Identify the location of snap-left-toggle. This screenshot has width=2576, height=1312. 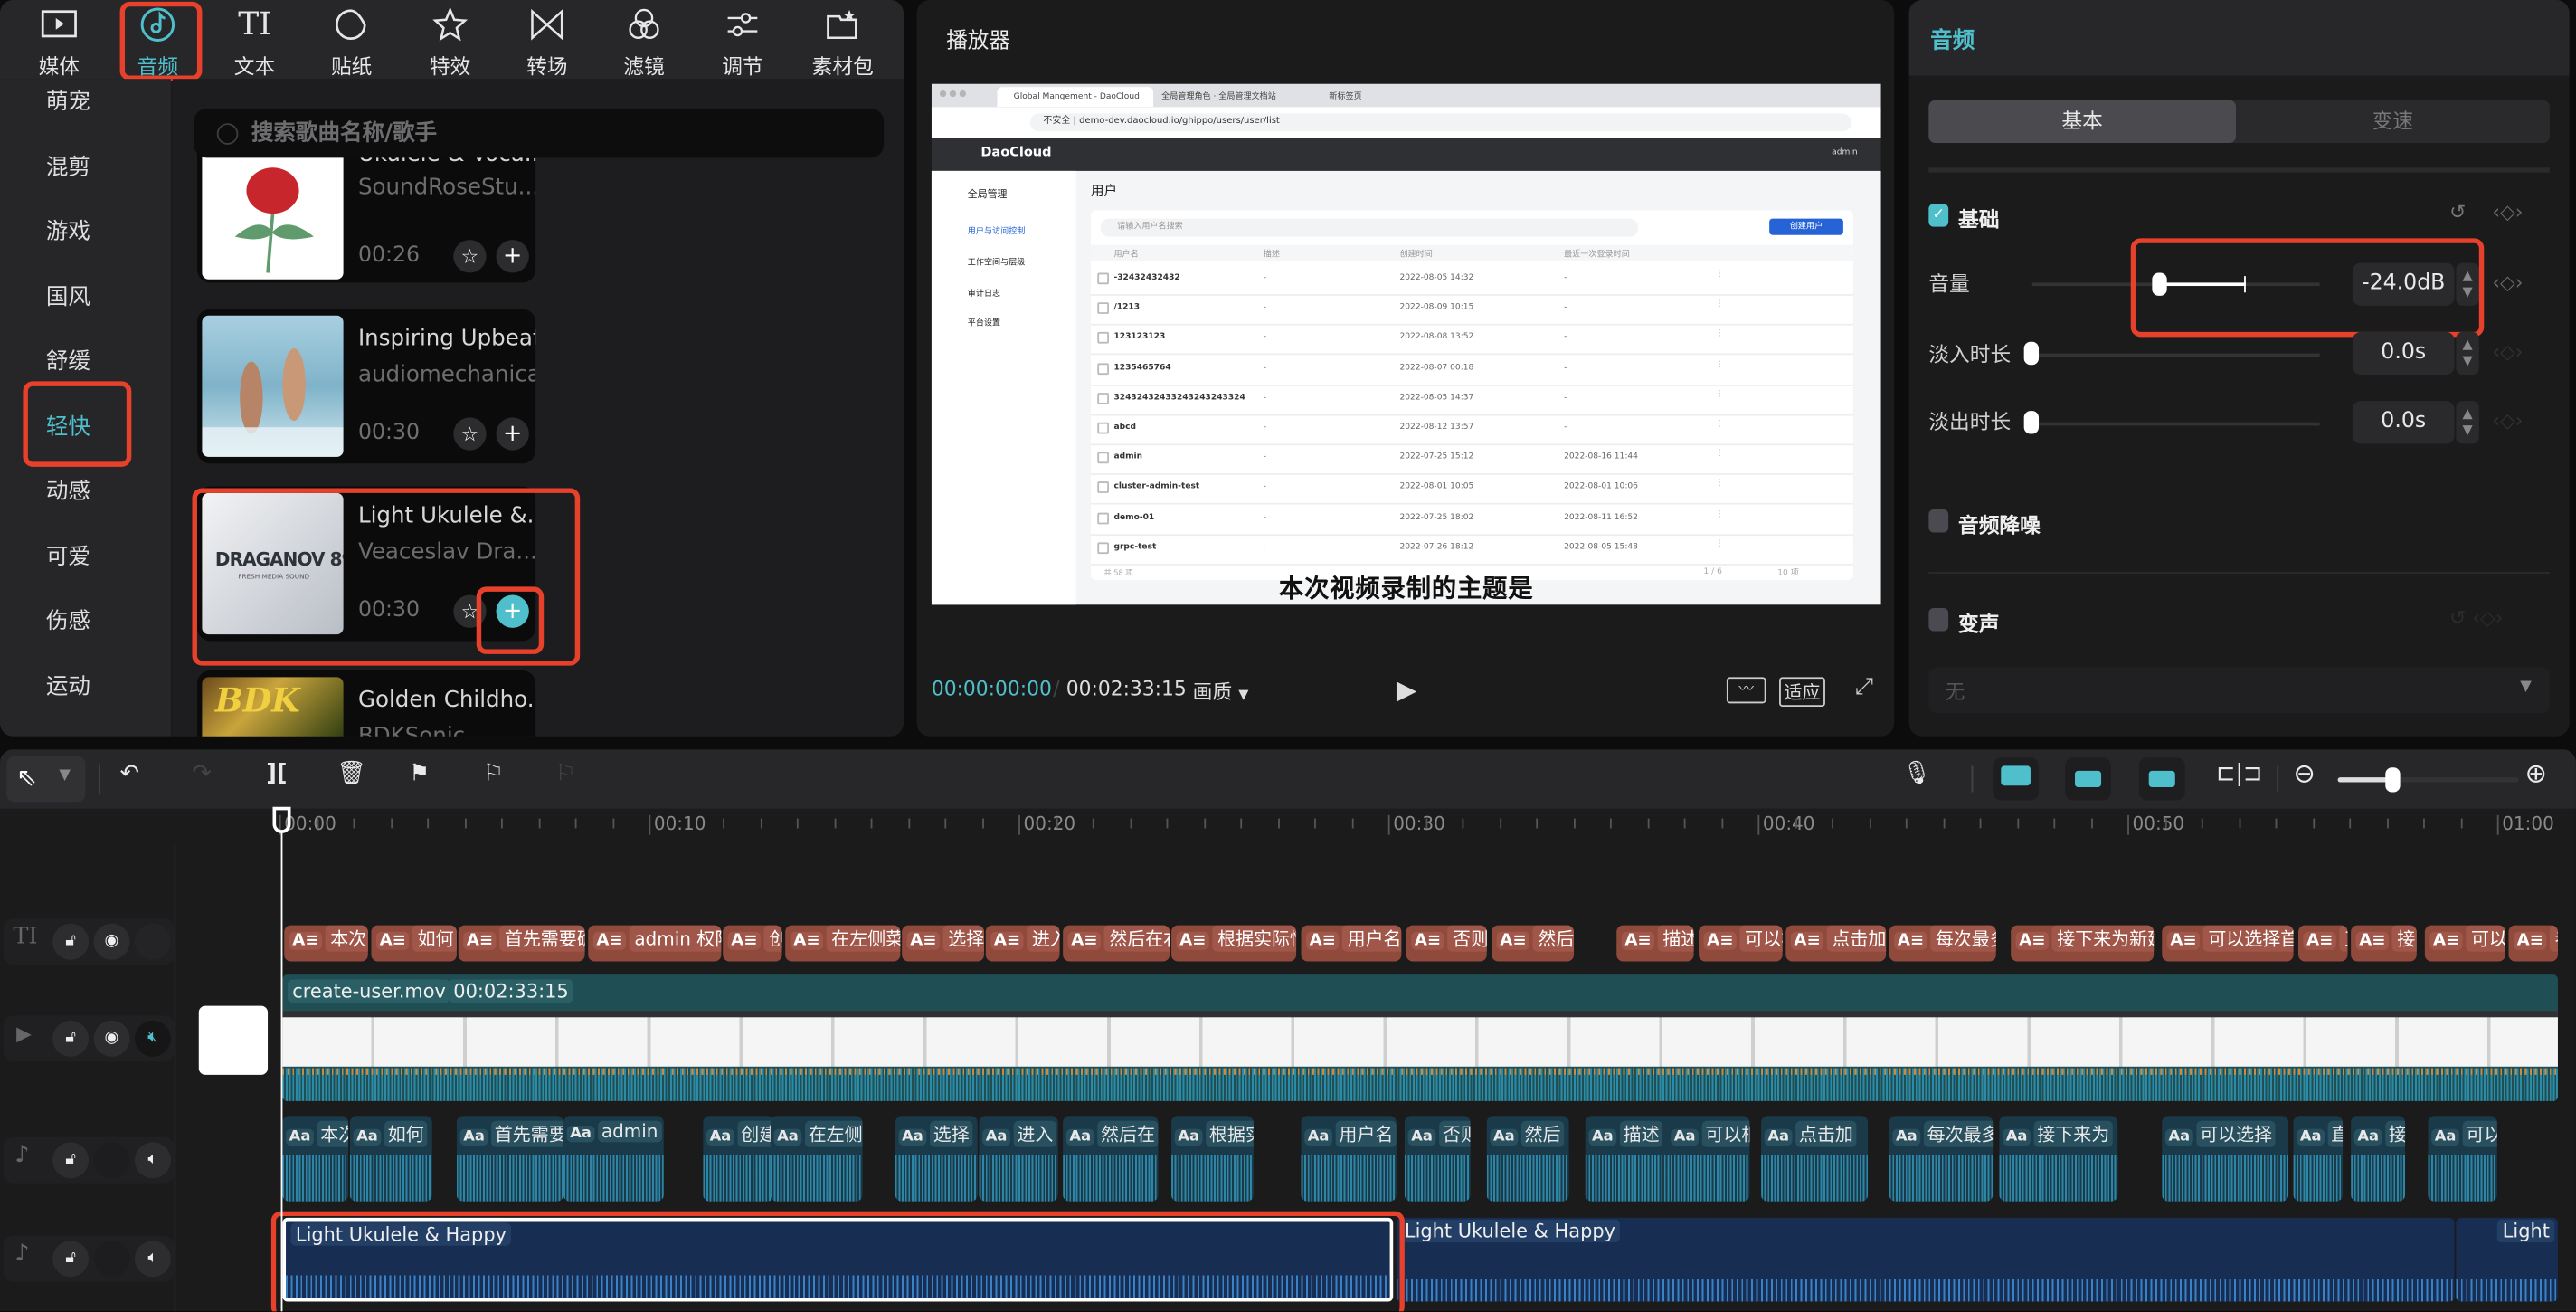
(2017, 779).